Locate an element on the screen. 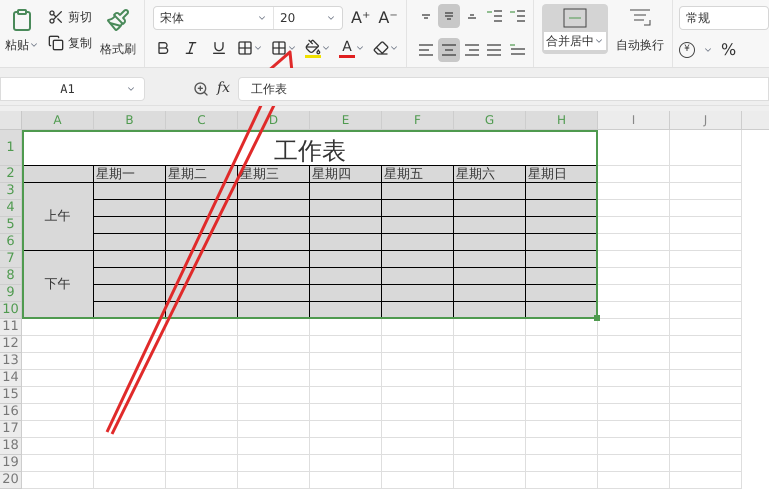  clear-button is located at coordinates (386, 48).